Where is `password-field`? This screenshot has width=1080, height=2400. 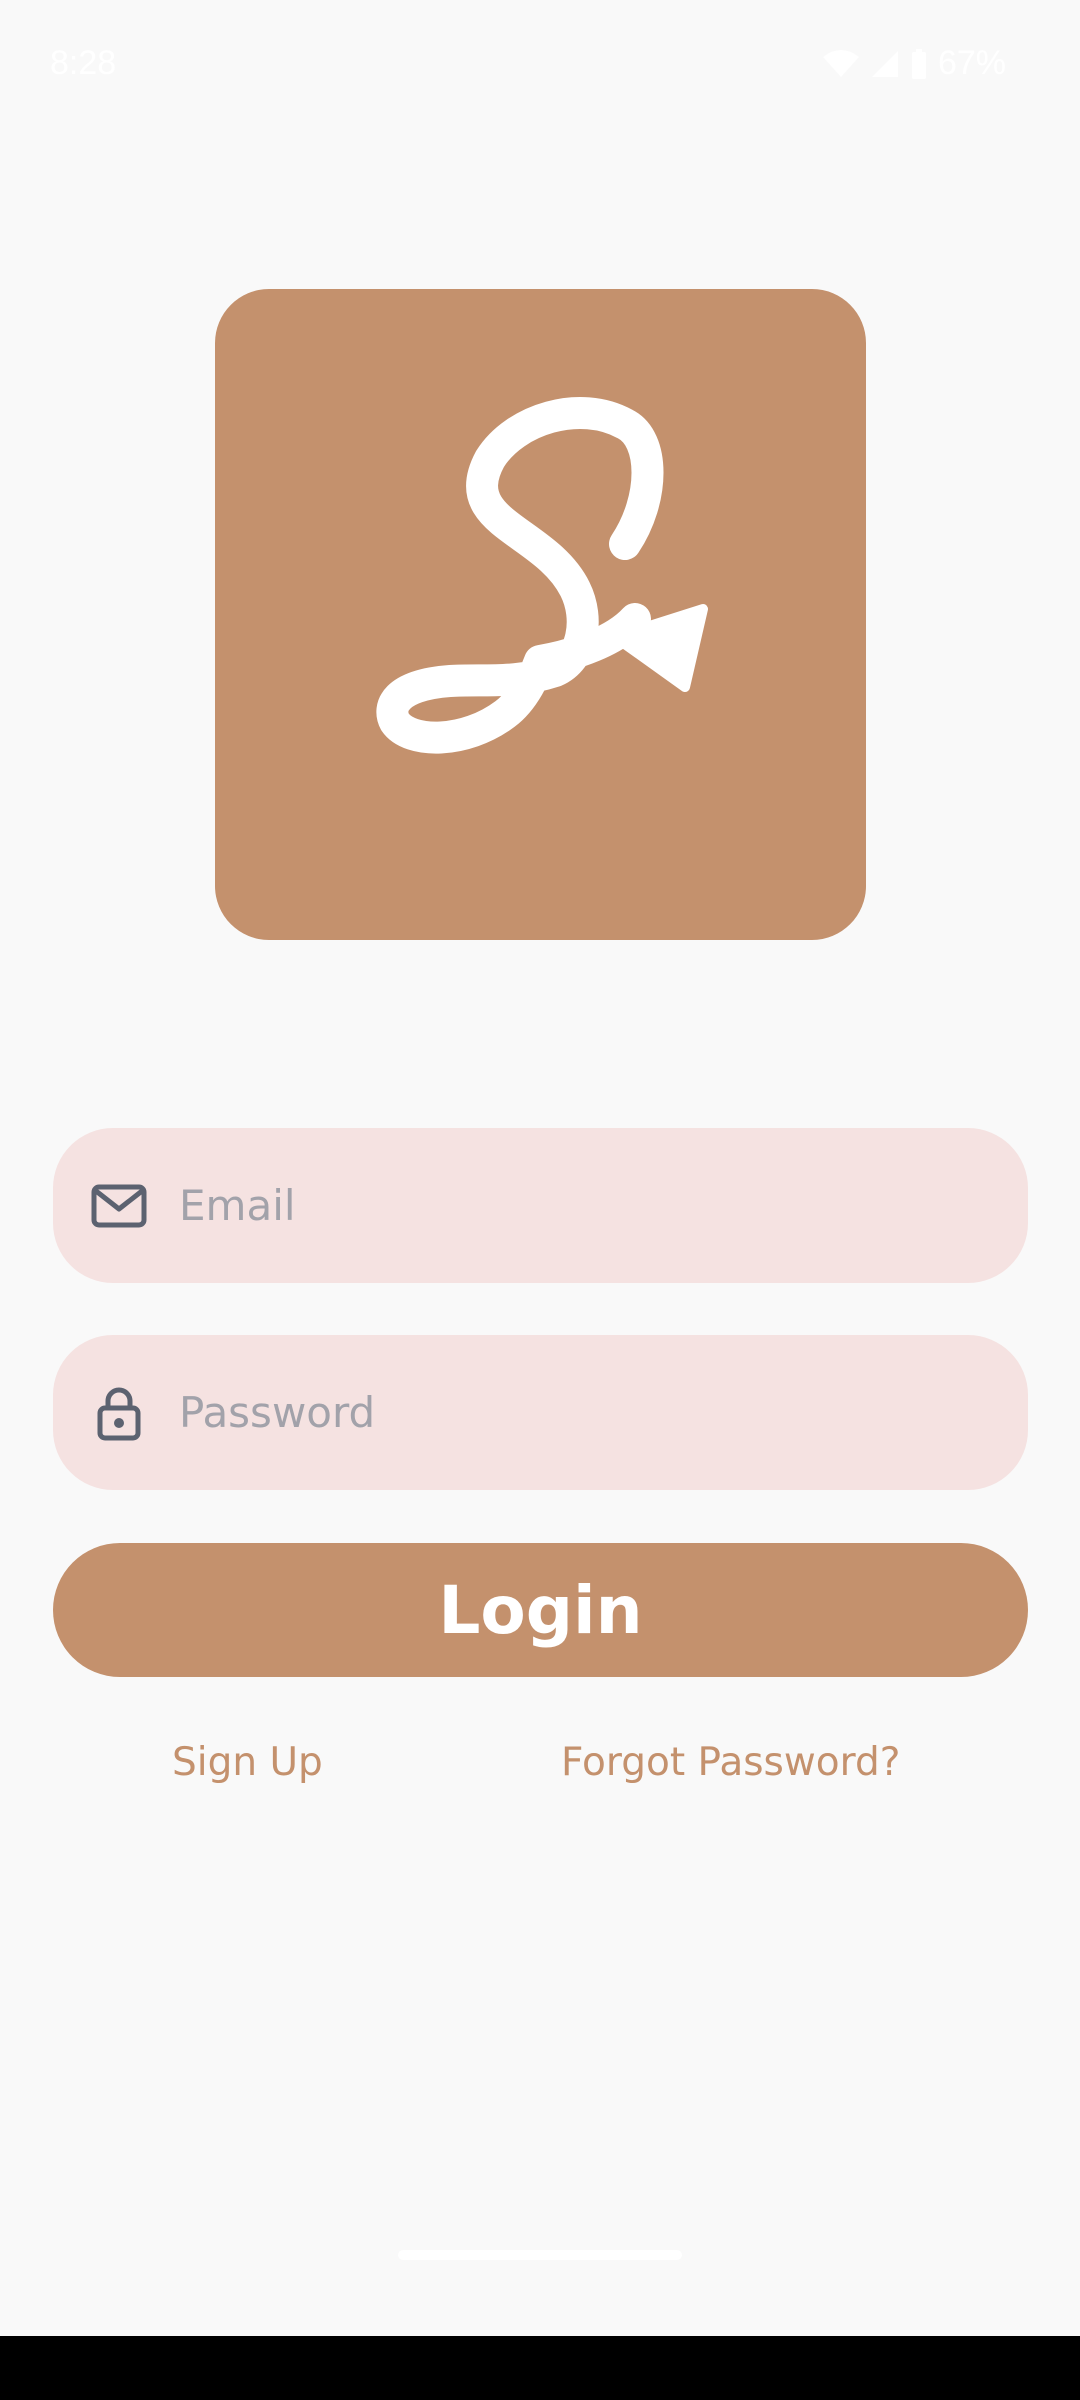 password-field is located at coordinates (540, 1412).